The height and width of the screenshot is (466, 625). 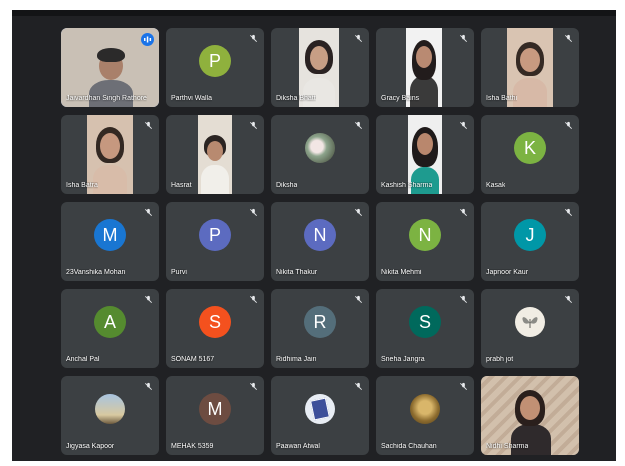 What do you see at coordinates (179, 272) in the screenshot?
I see `participant-name: Purvi` at bounding box center [179, 272].